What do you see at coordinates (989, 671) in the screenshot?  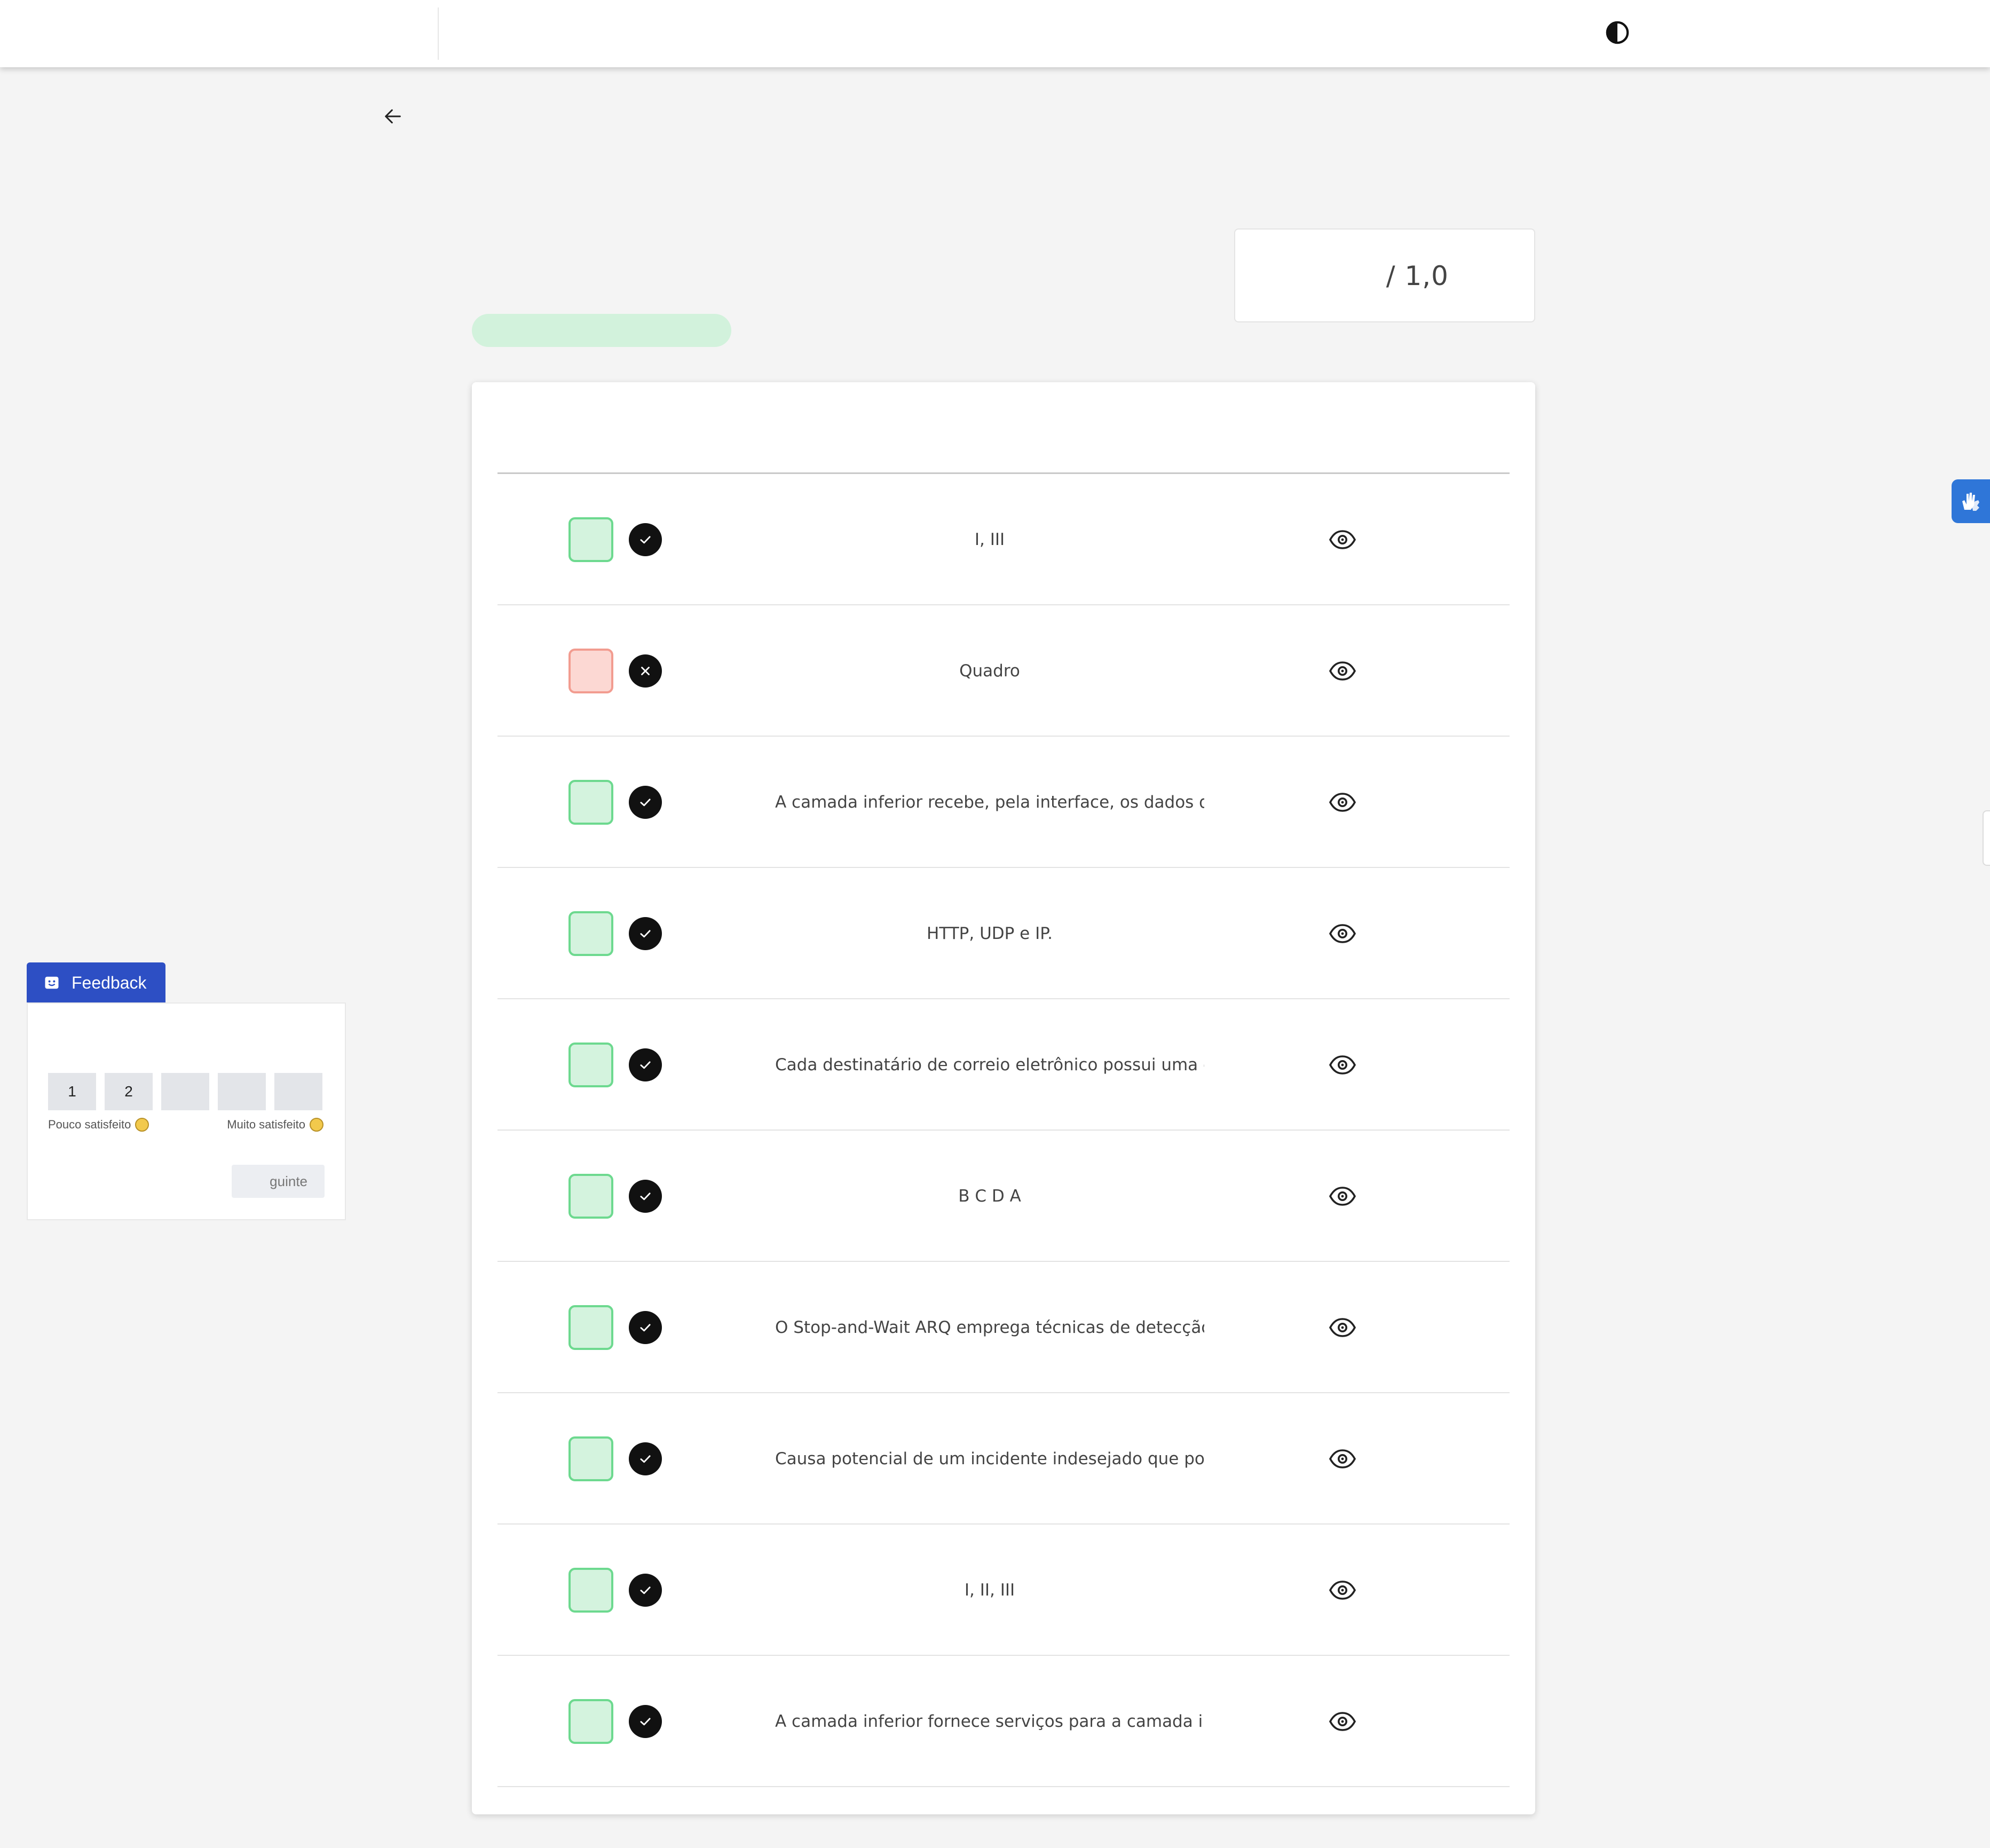 I see `answer-text: Quadro` at bounding box center [989, 671].